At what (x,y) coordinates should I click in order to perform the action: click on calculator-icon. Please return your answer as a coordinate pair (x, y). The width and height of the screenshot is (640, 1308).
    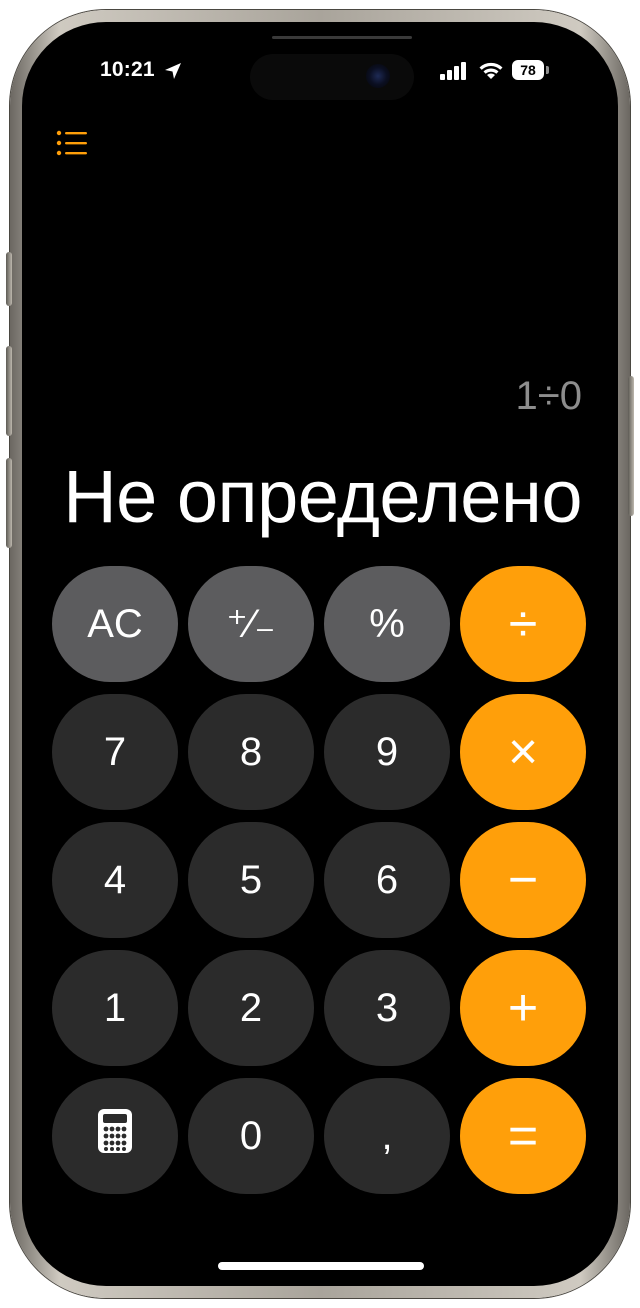
    Looking at the image, I should click on (115, 1136).